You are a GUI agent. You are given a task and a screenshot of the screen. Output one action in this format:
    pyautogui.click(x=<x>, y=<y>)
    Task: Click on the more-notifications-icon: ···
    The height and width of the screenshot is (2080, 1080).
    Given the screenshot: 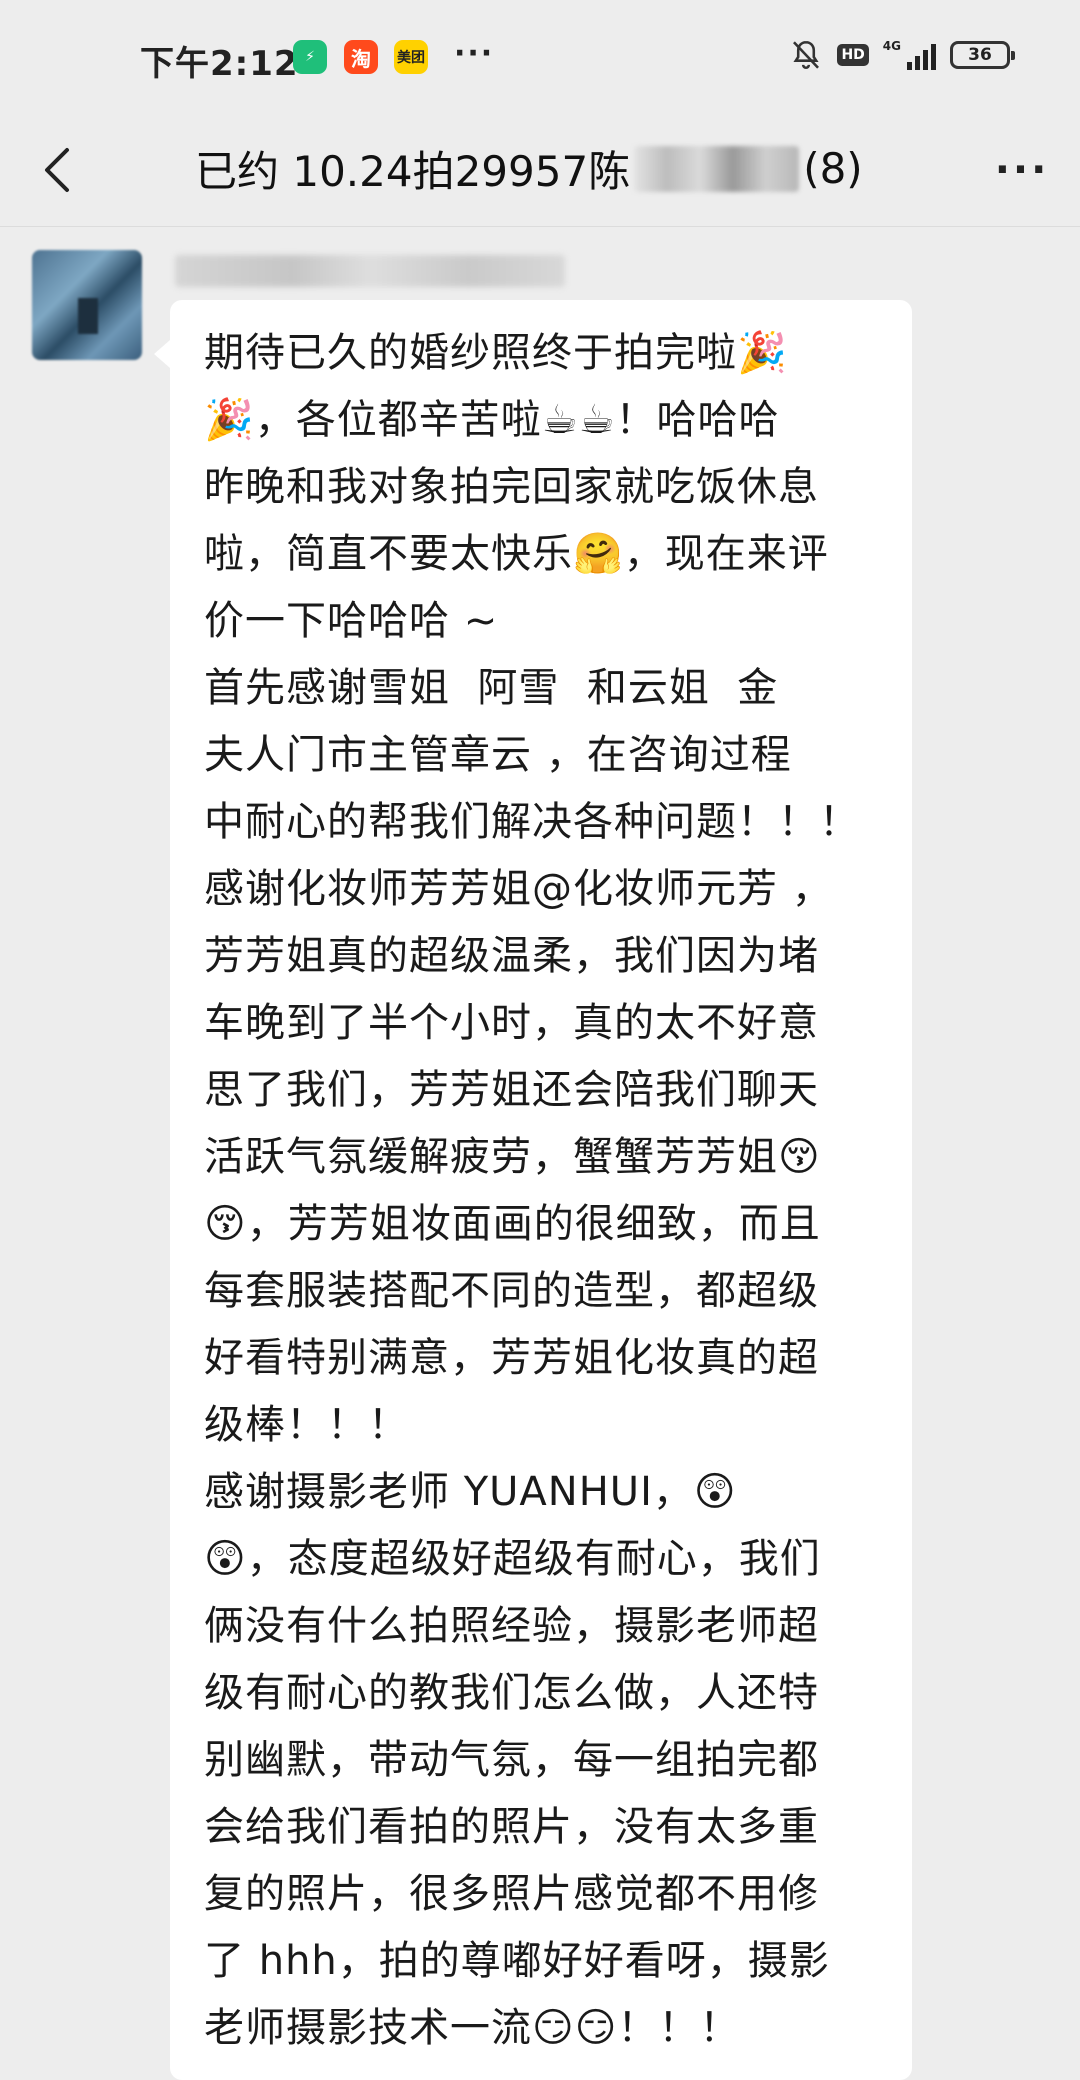 What is the action you would take?
    pyautogui.click(x=474, y=53)
    